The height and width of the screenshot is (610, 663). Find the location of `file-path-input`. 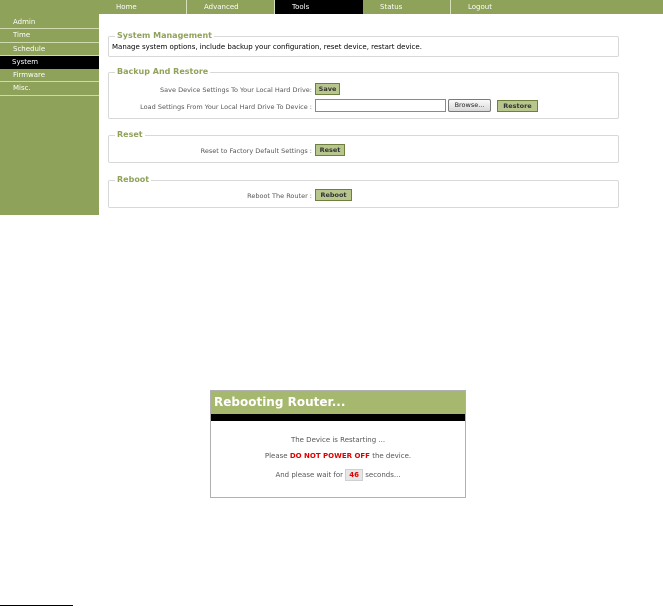

file-path-input is located at coordinates (380, 105).